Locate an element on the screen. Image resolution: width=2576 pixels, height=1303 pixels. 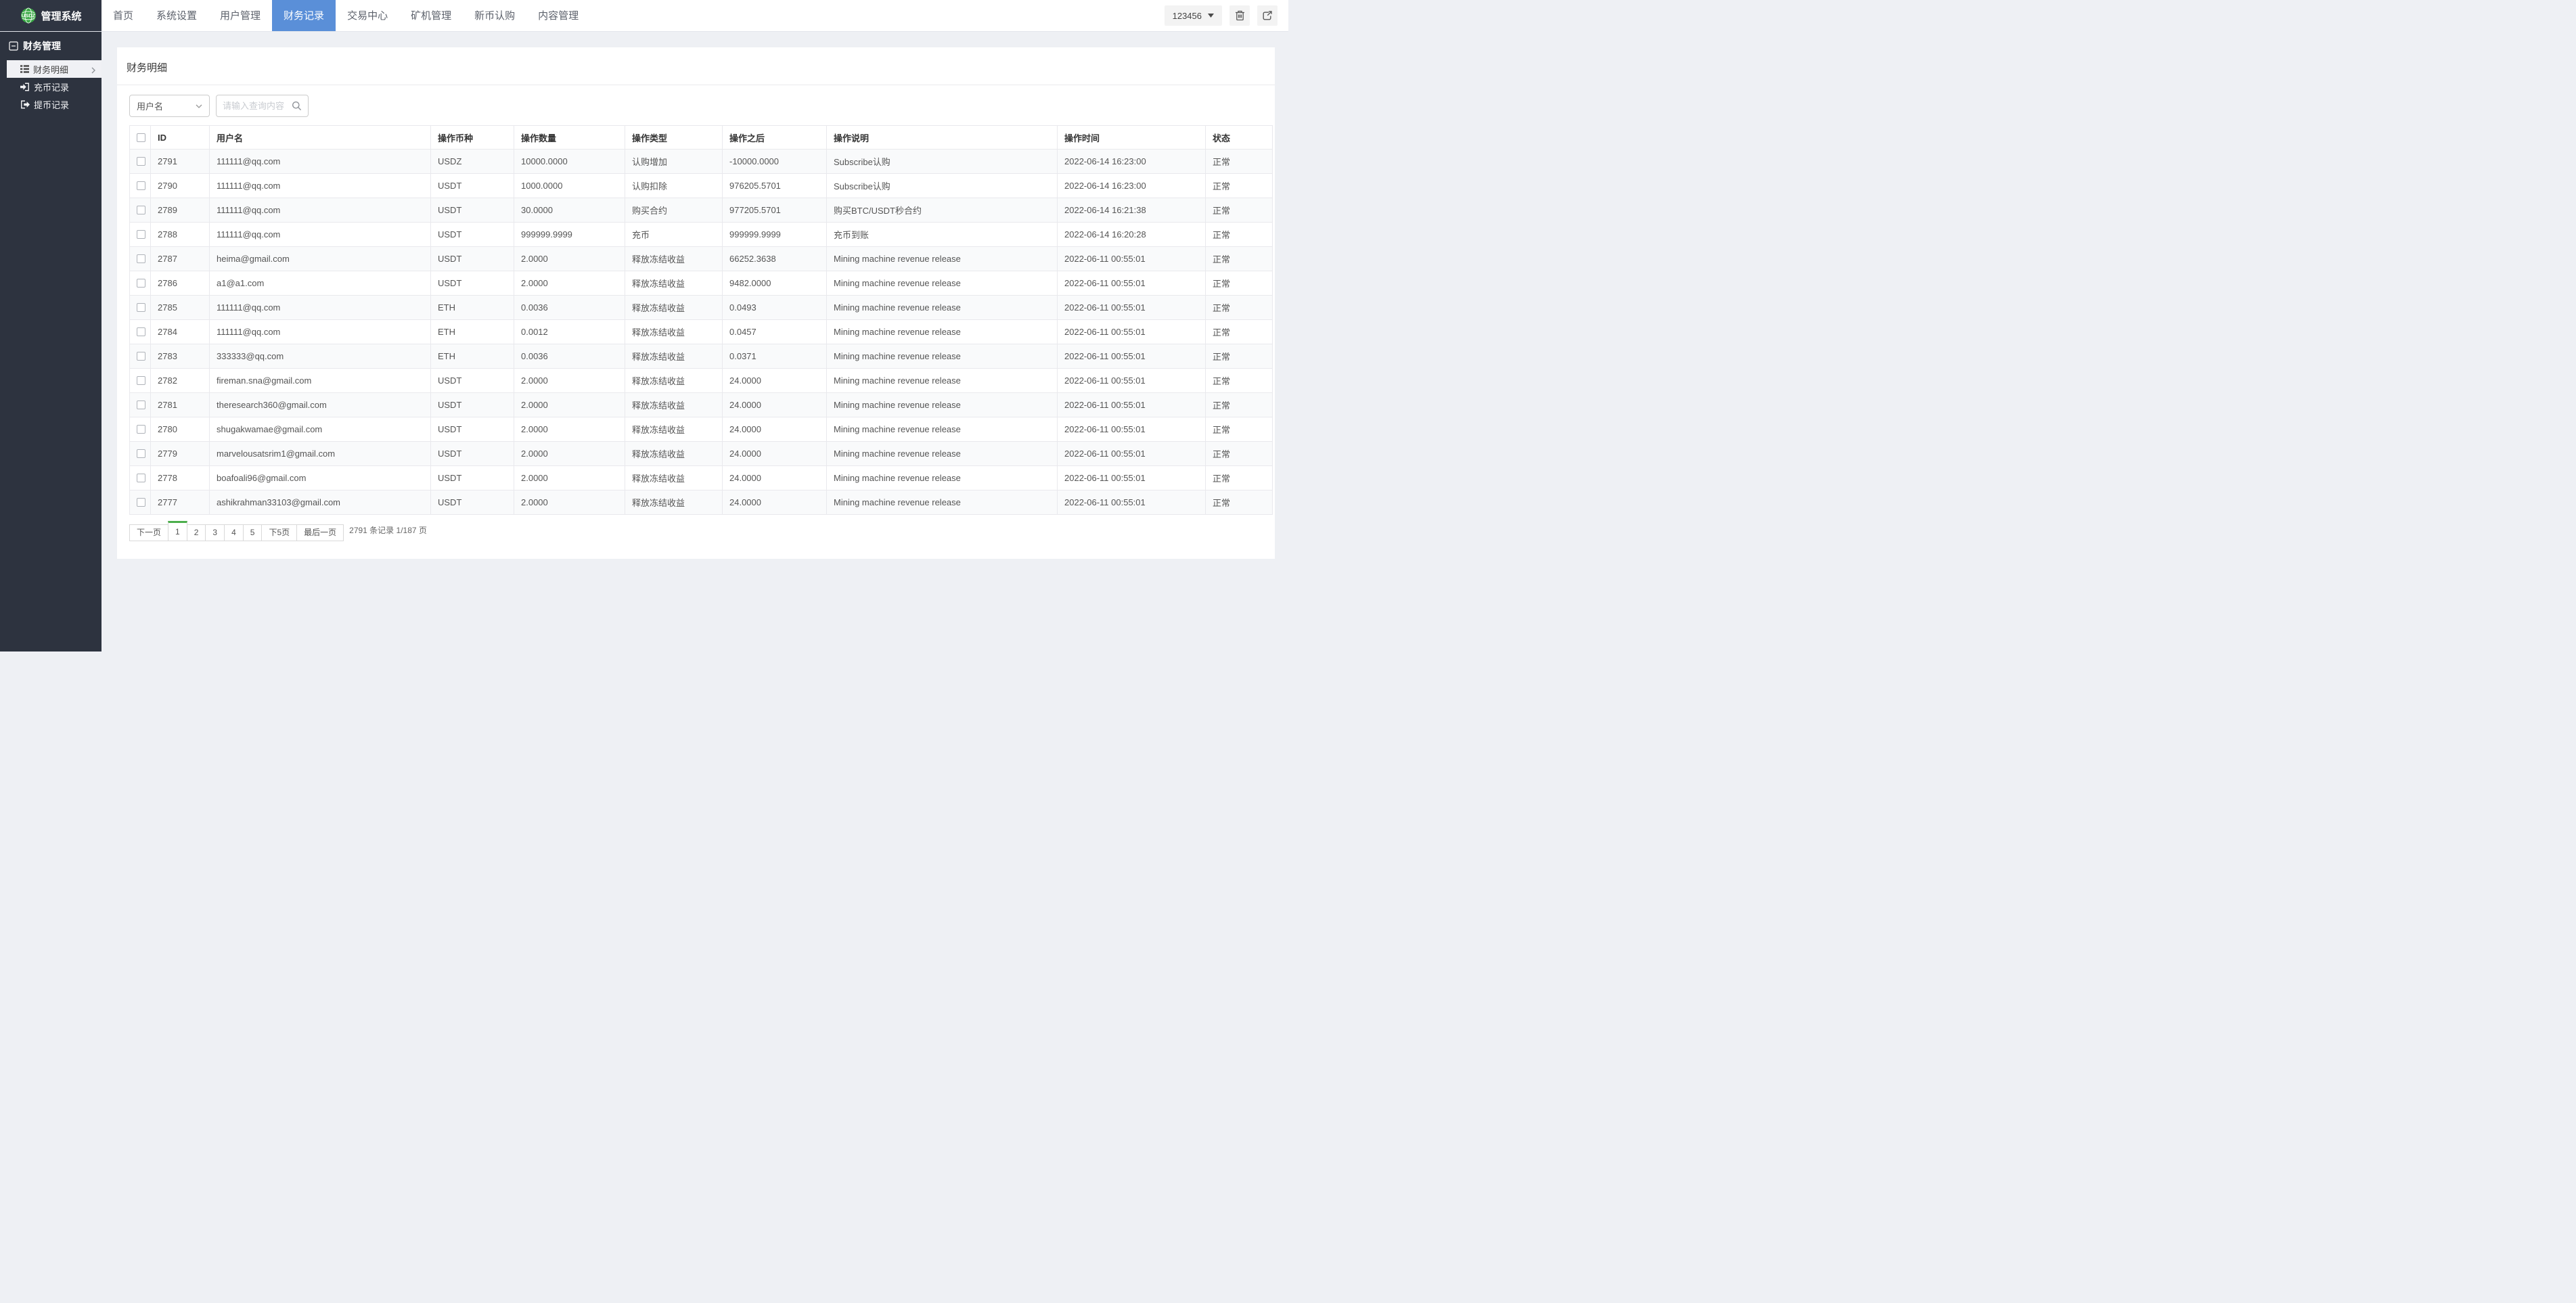
cell-amount: 2.0000 is located at coordinates (569, 380).